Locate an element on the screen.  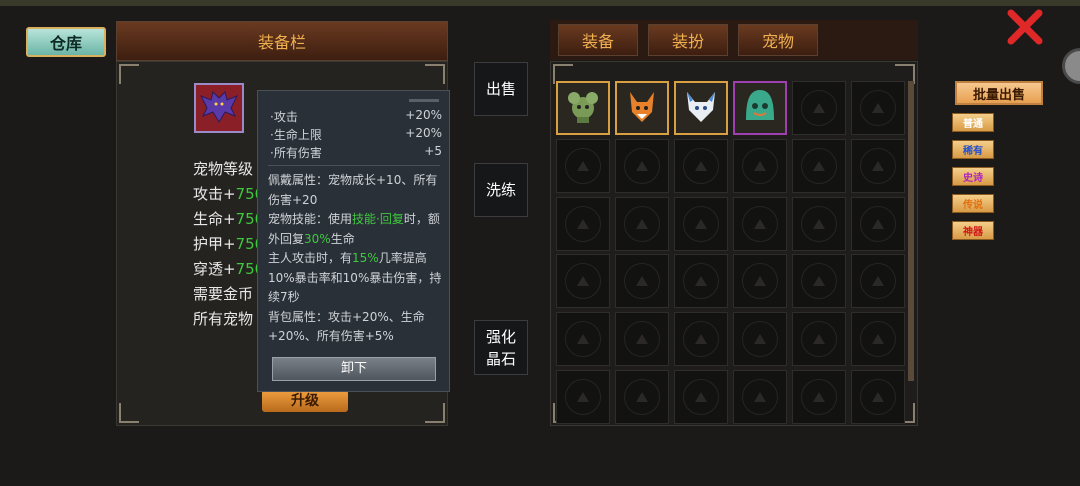
inventory-scrollbar is located at coordinates (911, 231).